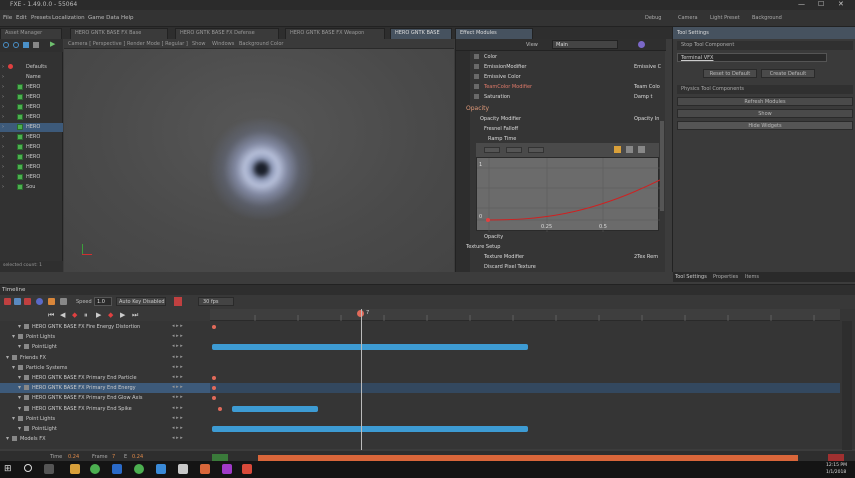  What do you see at coordinates (17, 301) in the screenshot?
I see `key-icon` at bounding box center [17, 301].